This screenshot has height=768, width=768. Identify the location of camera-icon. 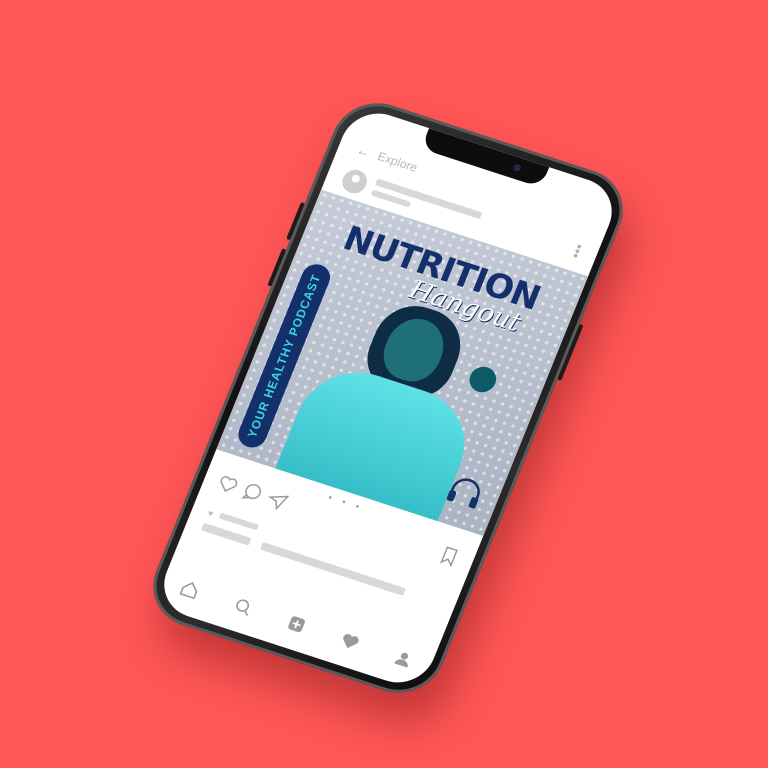
(517, 168).